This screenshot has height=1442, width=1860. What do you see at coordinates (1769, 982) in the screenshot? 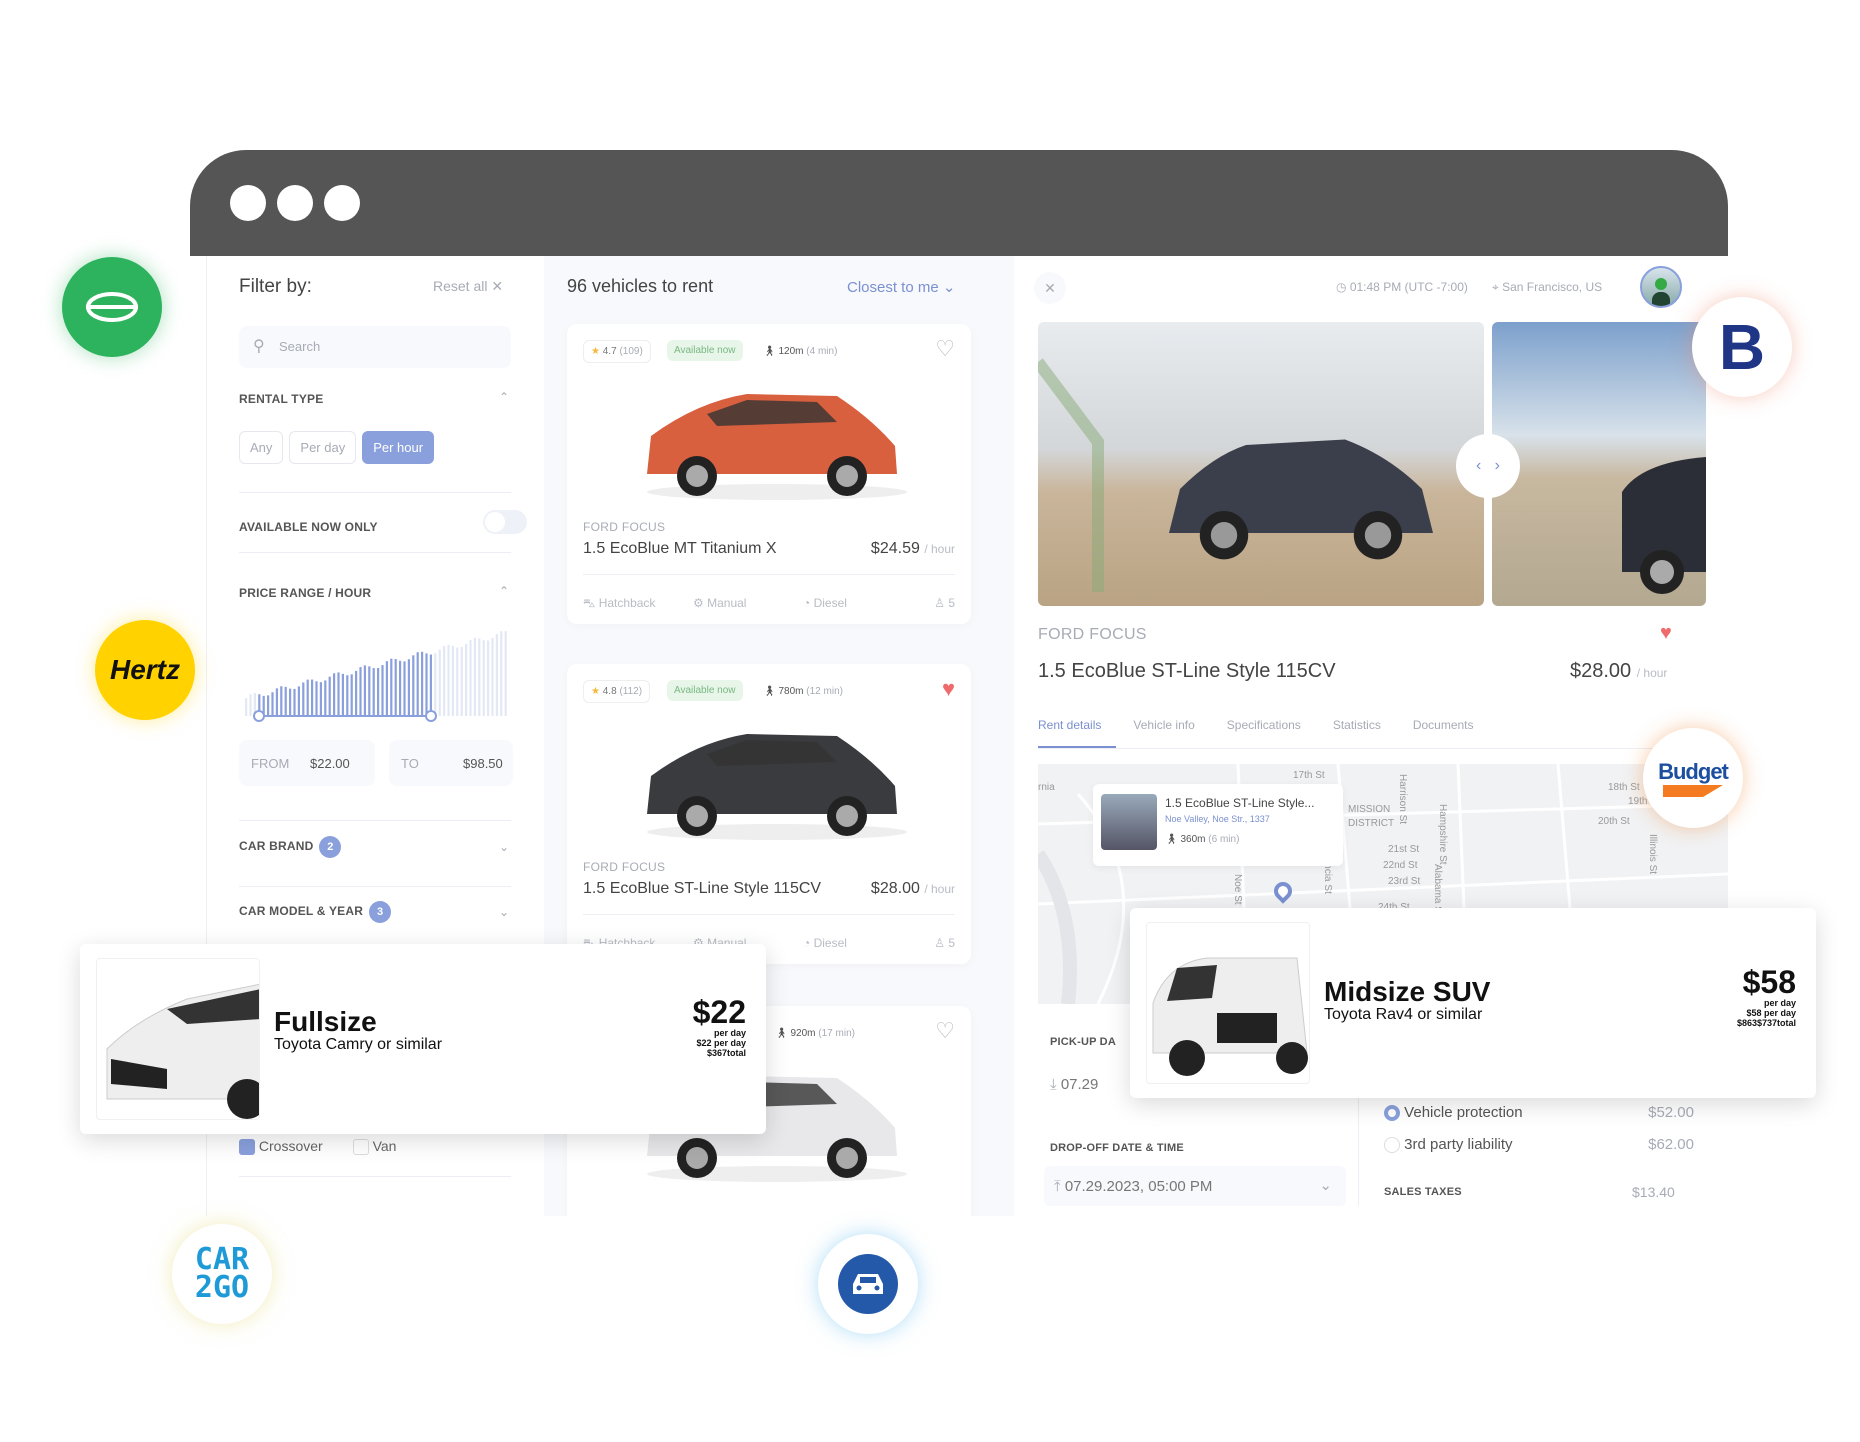
I see `offer-price: $58` at bounding box center [1769, 982].